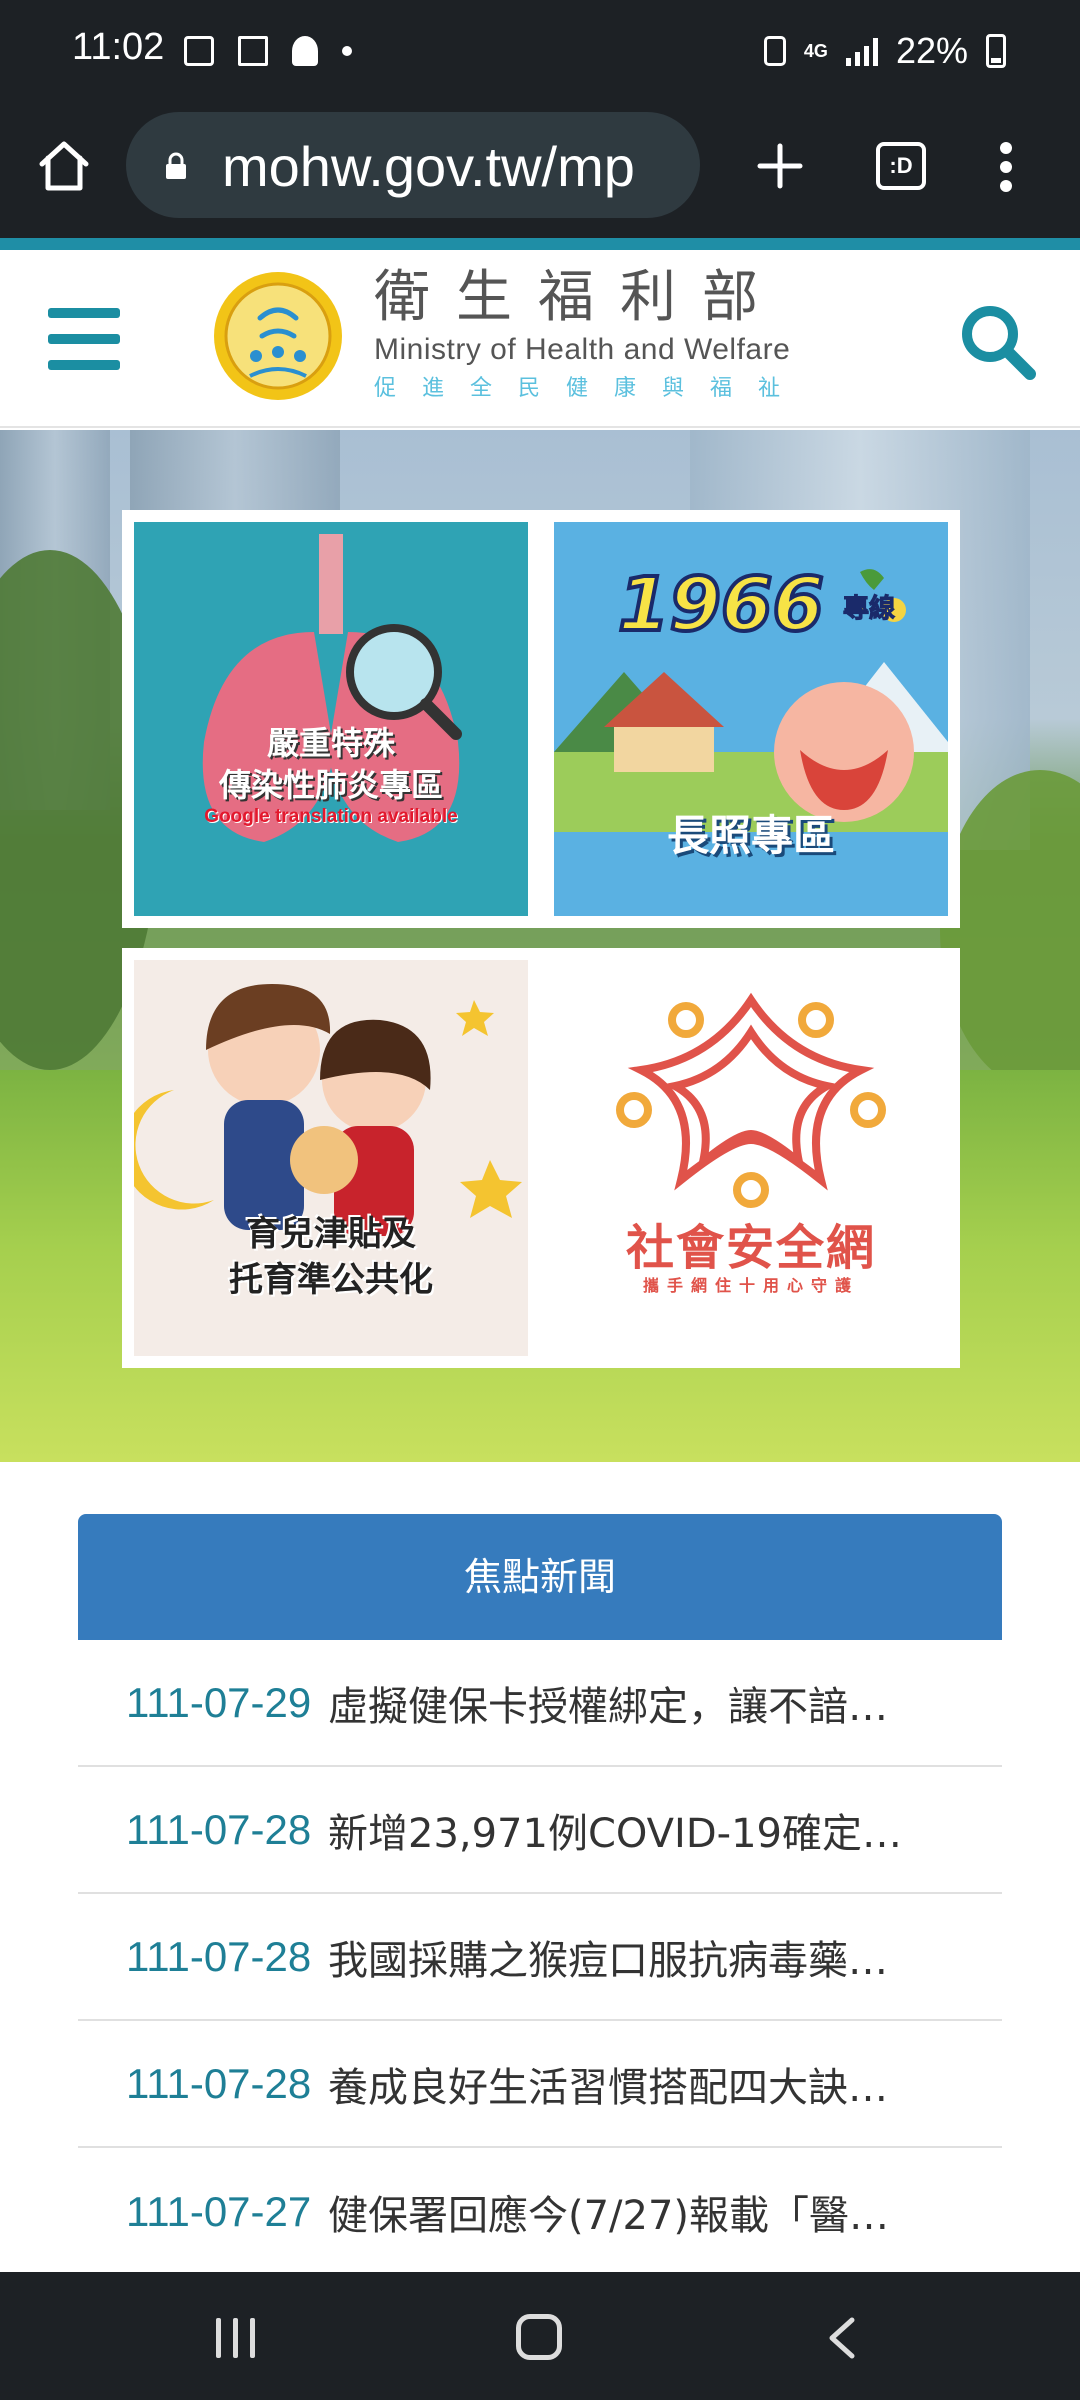 Image resolution: width=1080 pixels, height=2400 pixels. What do you see at coordinates (305, 51) in the screenshot?
I see `accessibility-icon` at bounding box center [305, 51].